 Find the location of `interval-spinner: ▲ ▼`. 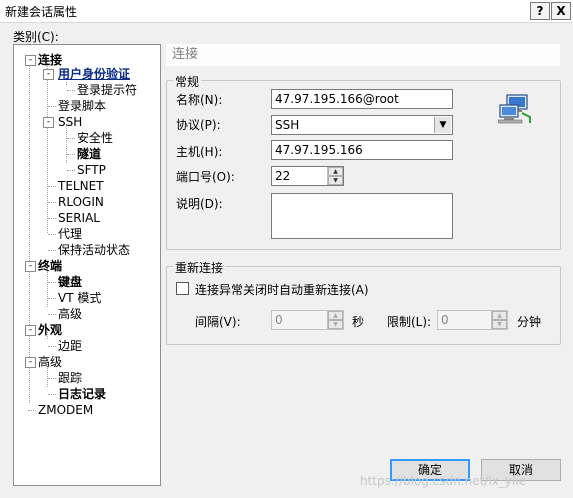

interval-spinner: ▲ ▼ is located at coordinates (335, 320).